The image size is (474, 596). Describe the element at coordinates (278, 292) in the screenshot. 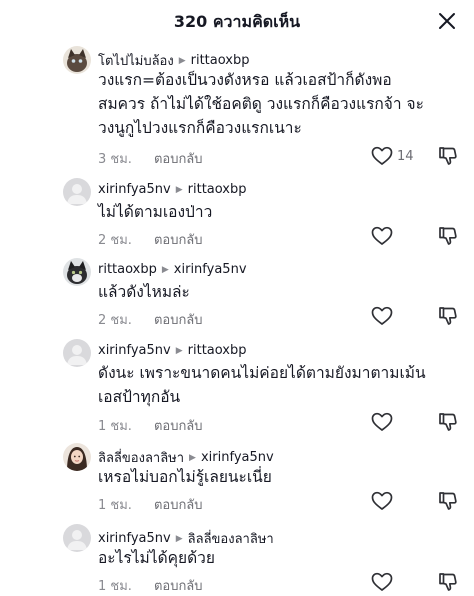

I see `comment-text: แล้วดังไหมล่ะ` at that location.